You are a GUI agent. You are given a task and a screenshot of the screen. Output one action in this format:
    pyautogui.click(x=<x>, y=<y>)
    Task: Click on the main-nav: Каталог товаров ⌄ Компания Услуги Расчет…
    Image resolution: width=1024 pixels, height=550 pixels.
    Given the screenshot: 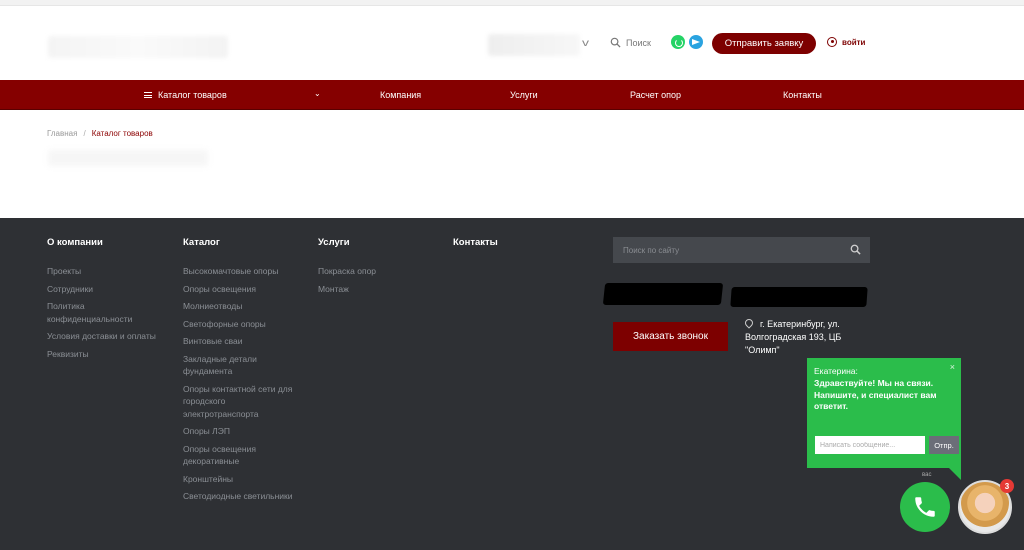 What is the action you would take?
    pyautogui.click(x=512, y=95)
    